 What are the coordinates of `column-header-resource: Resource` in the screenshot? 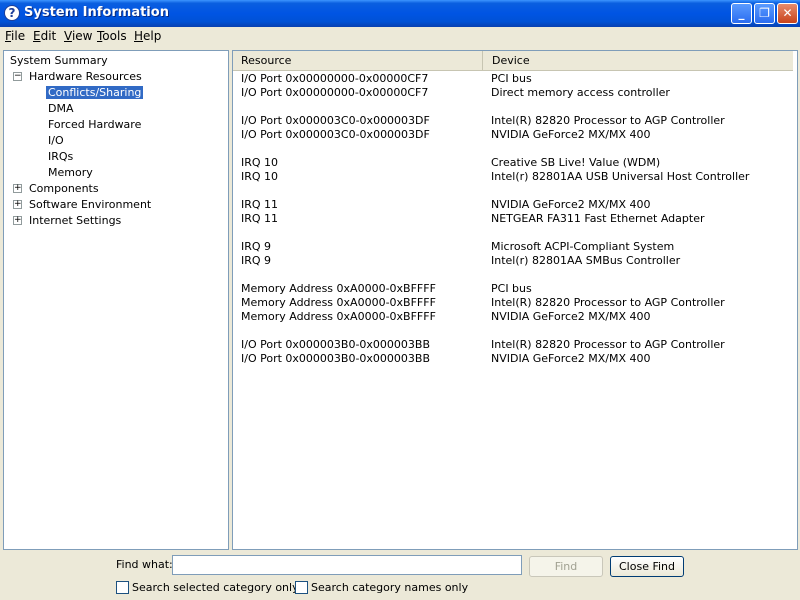 It's located at (358, 61).